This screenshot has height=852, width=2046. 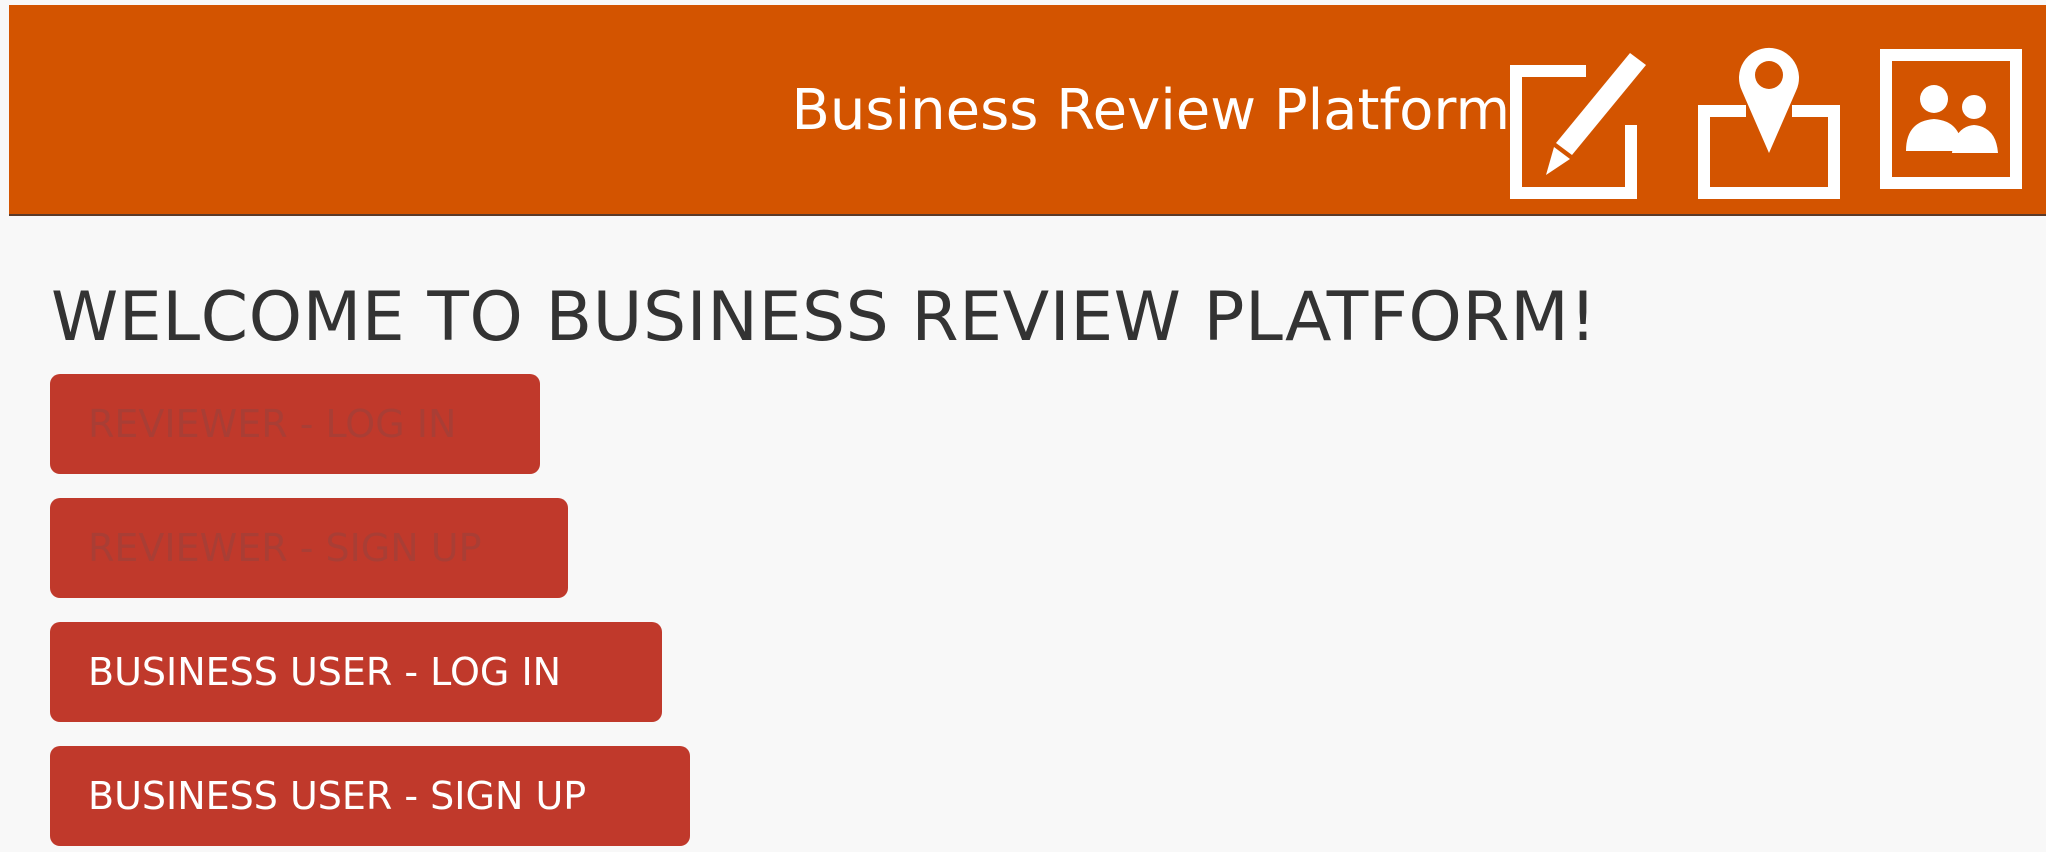 What do you see at coordinates (1150, 110) in the screenshot?
I see `app-title: Business Review Platform` at bounding box center [1150, 110].